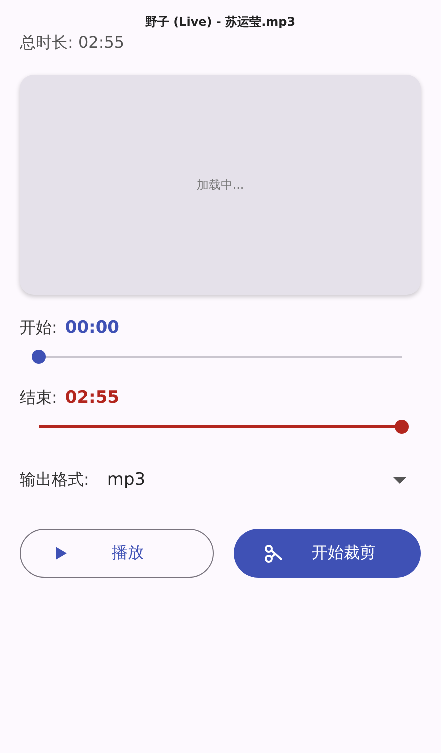 This screenshot has width=441, height=753. Describe the element at coordinates (220, 22) in the screenshot. I see `window-title: 野子 (Live) - 苏运莹.mp3` at that location.